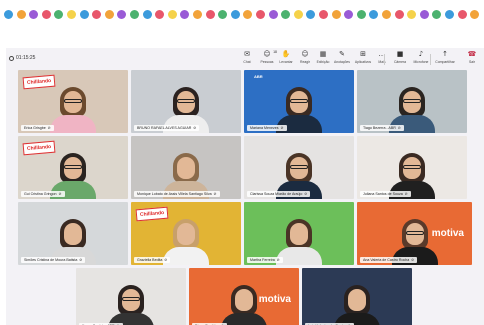 This screenshot has height=325, width=484. Describe the element at coordinates (444, 59) in the screenshot. I see `toolbar-share-button: ↑ Compartilhar` at that location.